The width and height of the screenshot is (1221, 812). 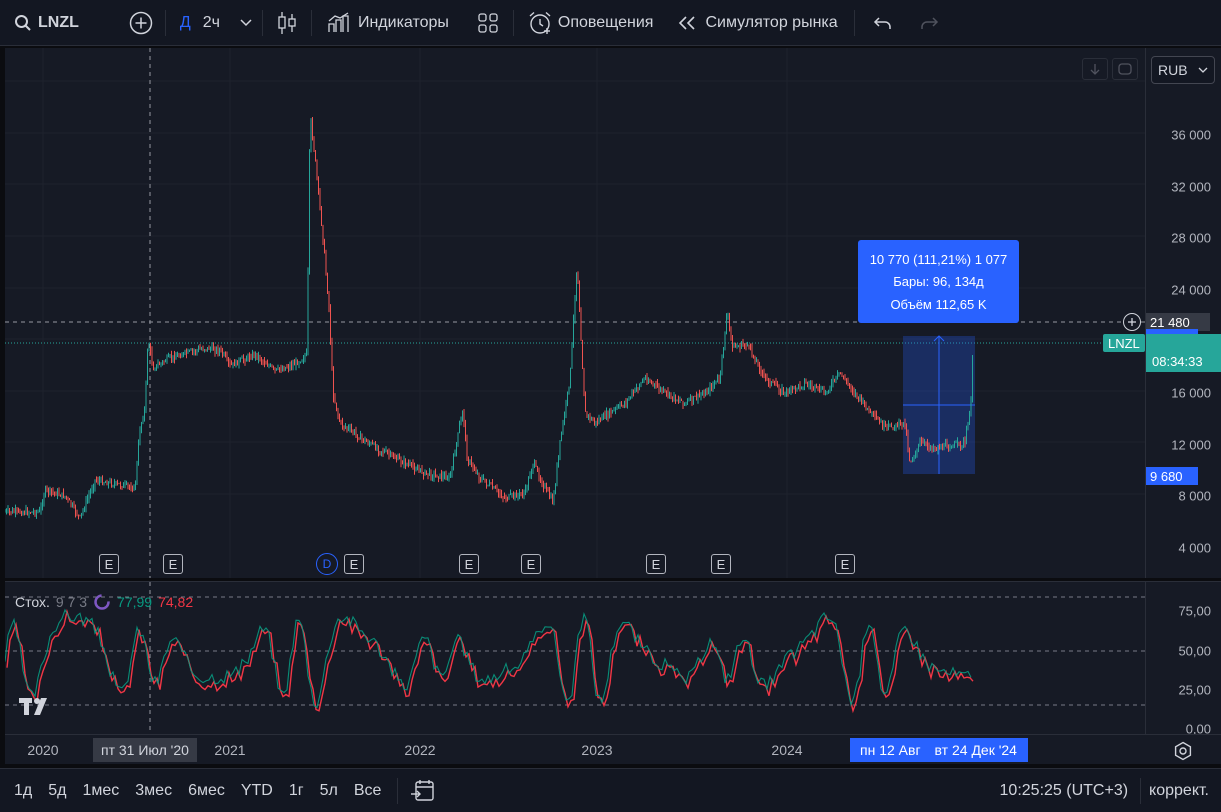 I want to click on time-tick: 2022, so click(x=420, y=750).